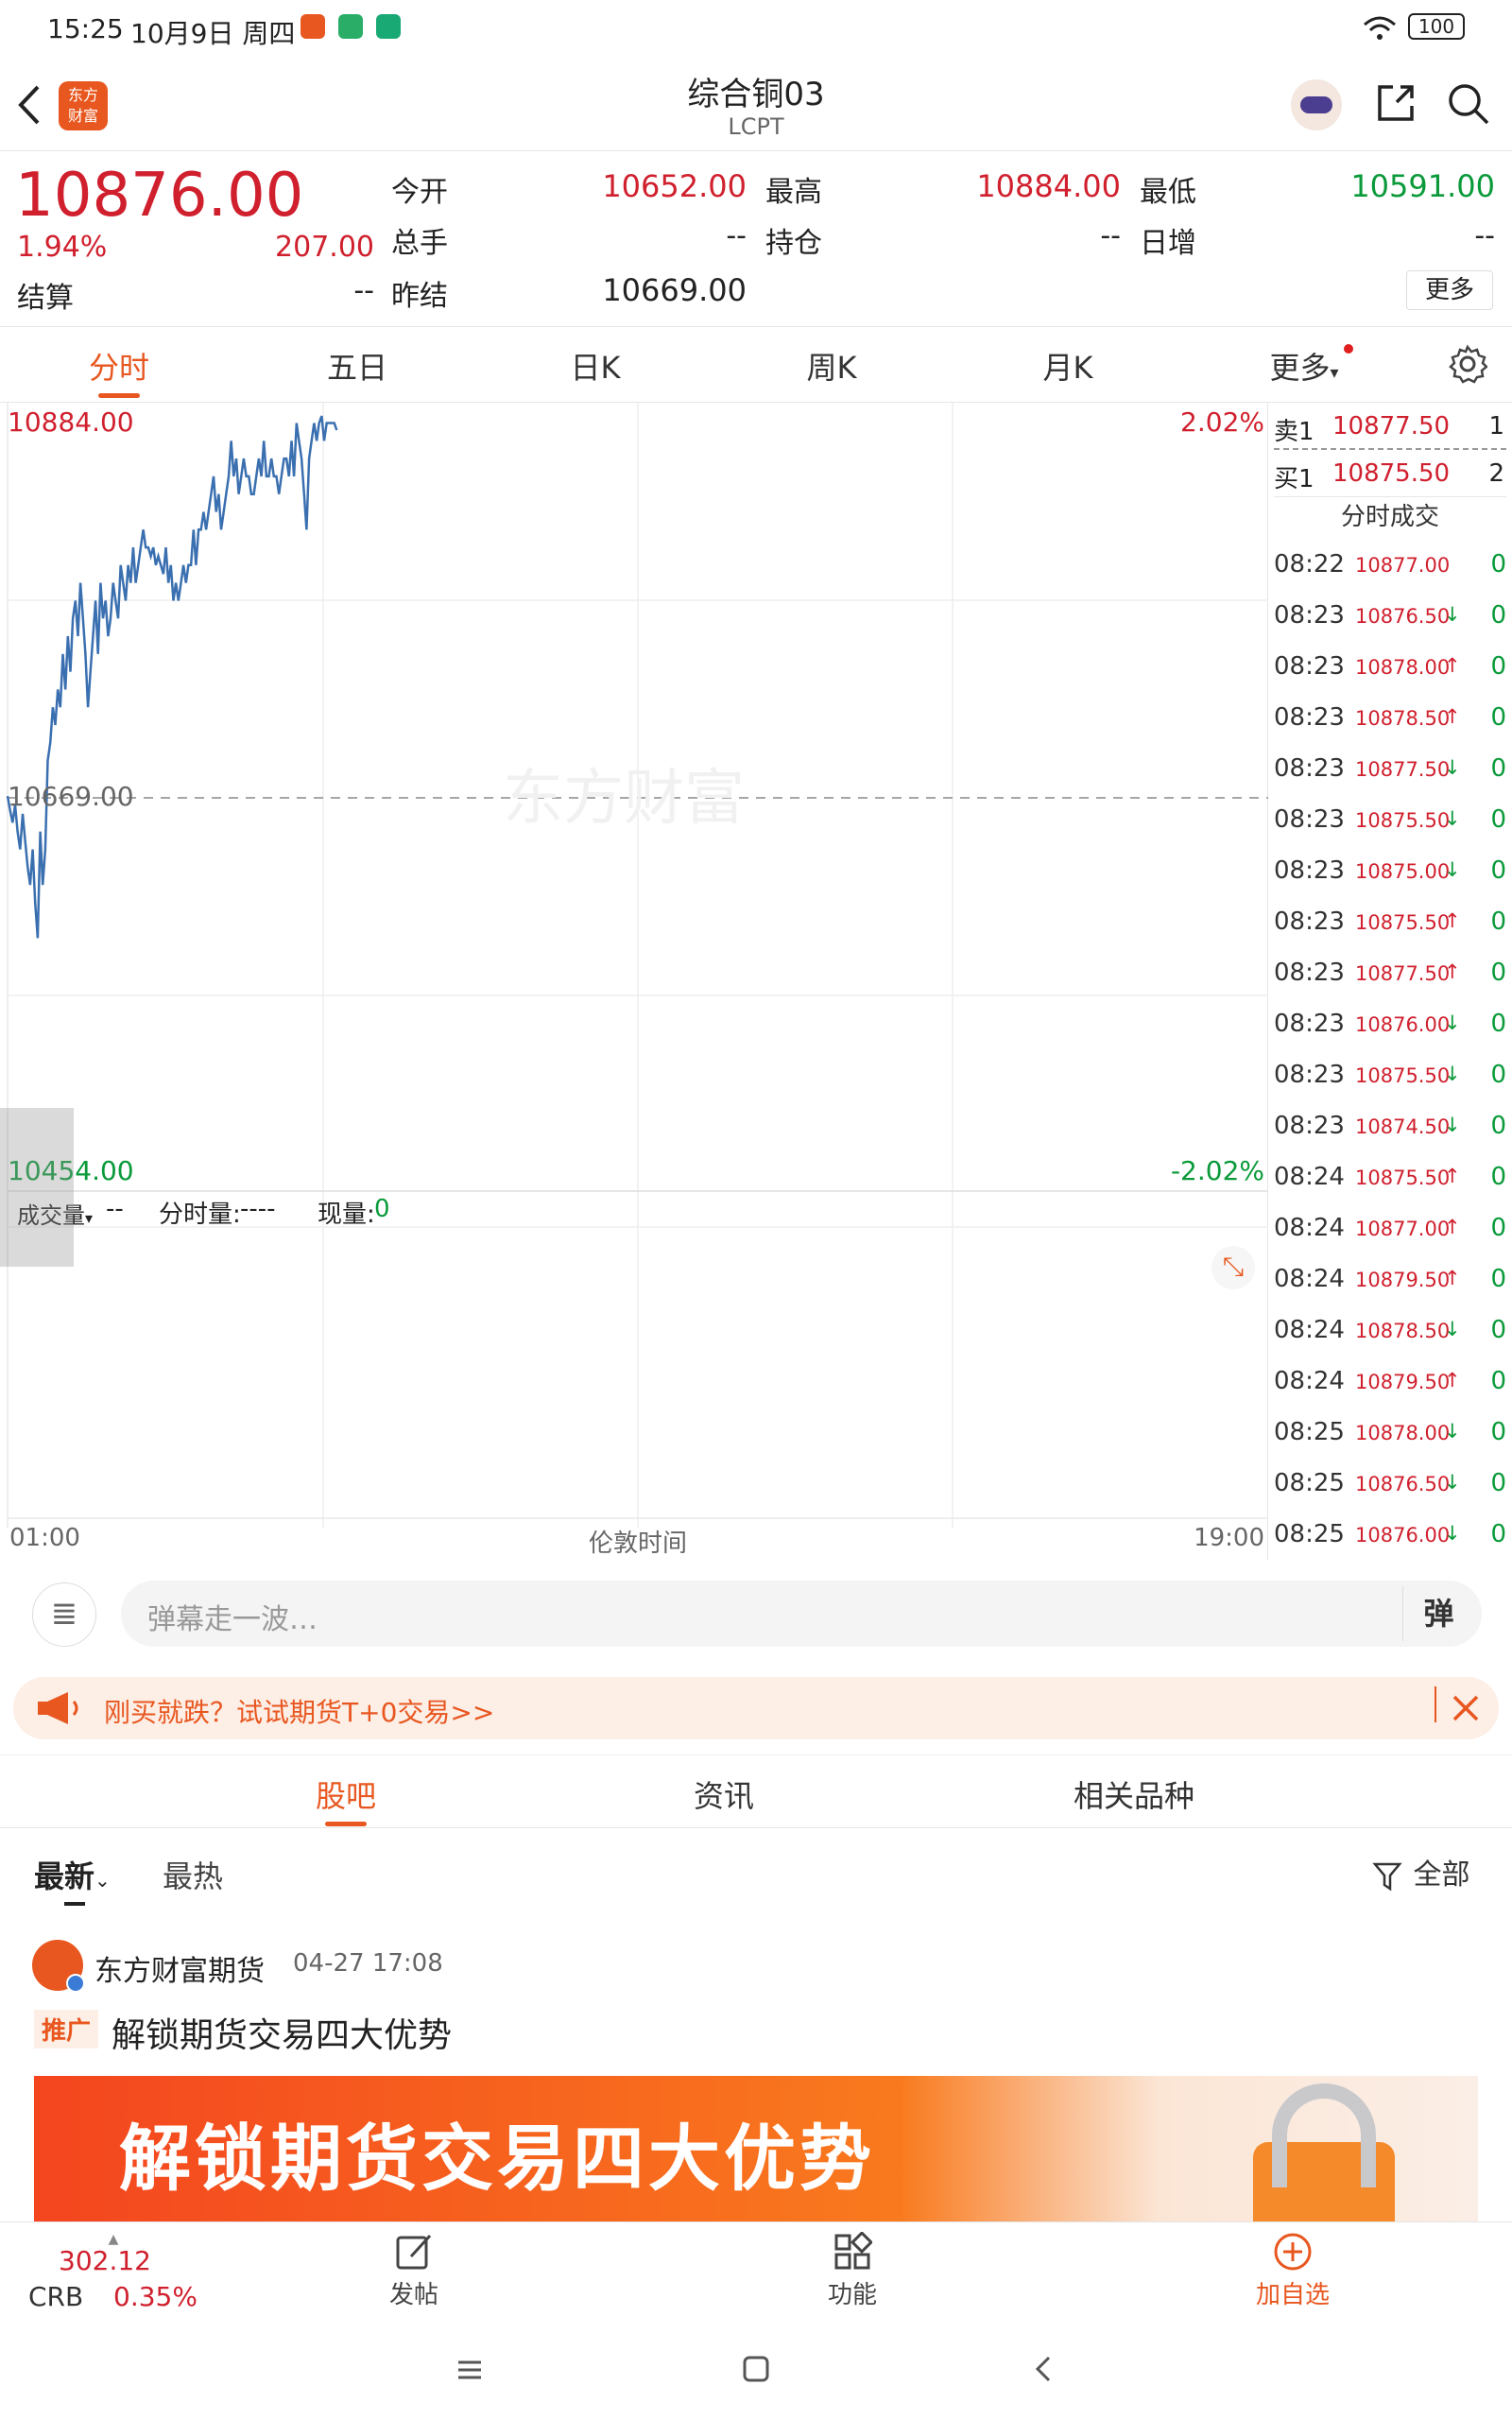 The width and height of the screenshot is (1512, 2420). What do you see at coordinates (852, 2273) in the screenshot?
I see `functions-button: 功能` at bounding box center [852, 2273].